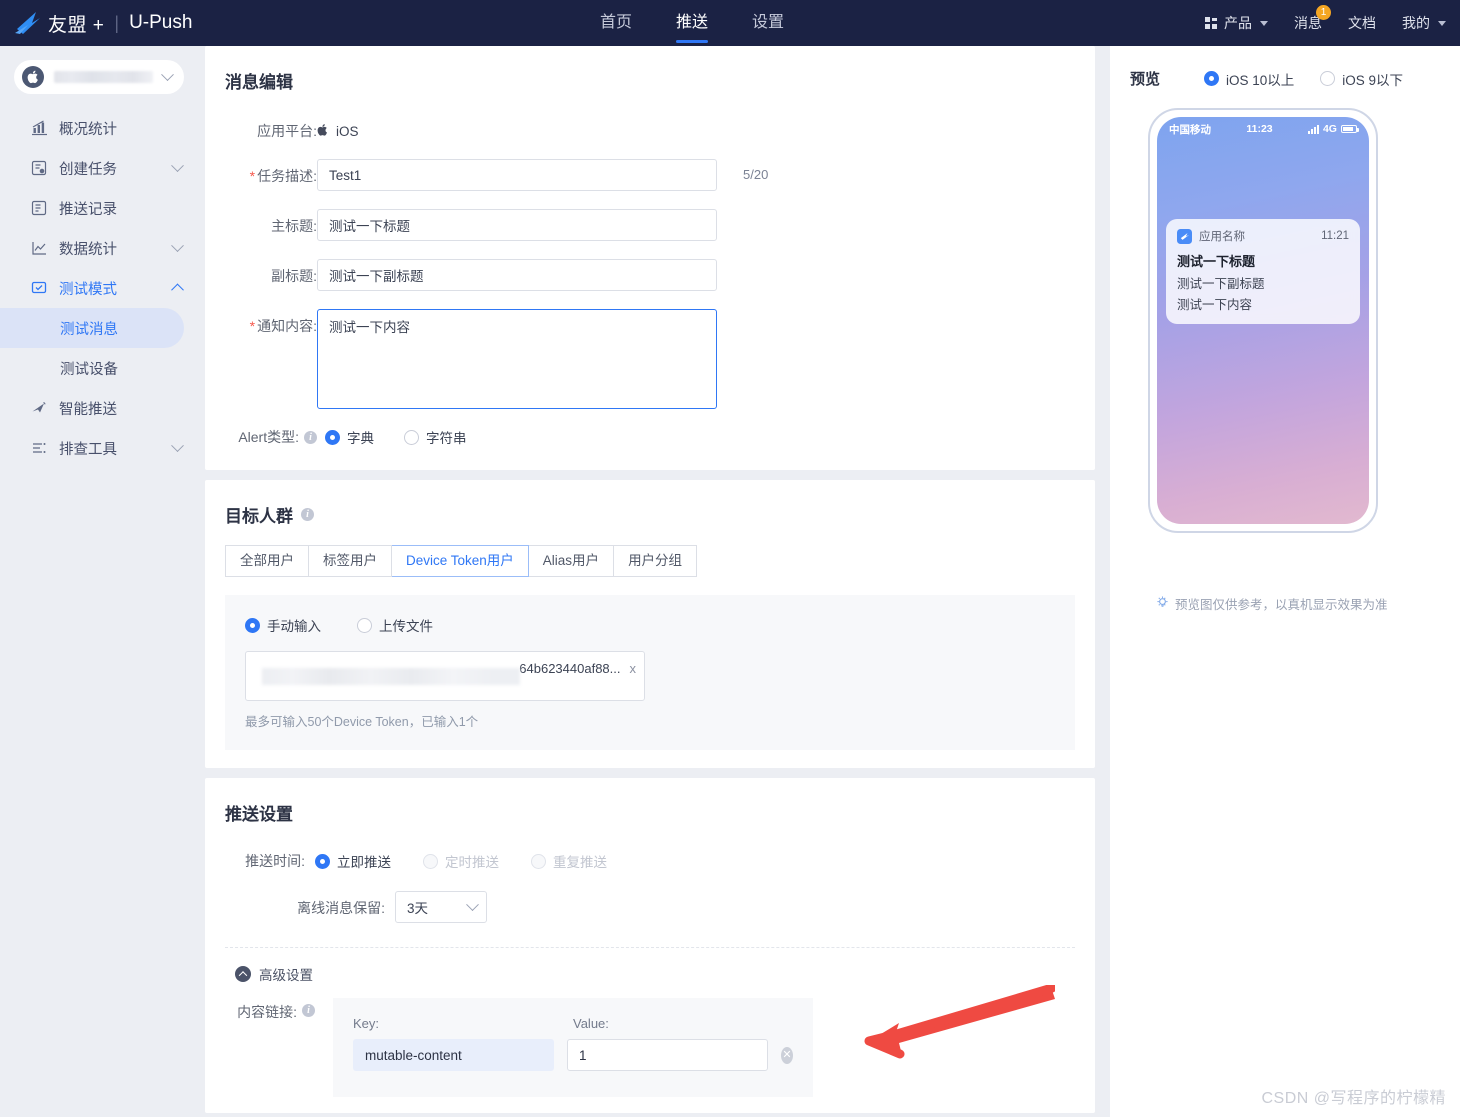 The height and width of the screenshot is (1117, 1460). Describe the element at coordinates (100, 128) in the screenshot. I see `sidebar-item-overview-stats: 概况统计` at that location.